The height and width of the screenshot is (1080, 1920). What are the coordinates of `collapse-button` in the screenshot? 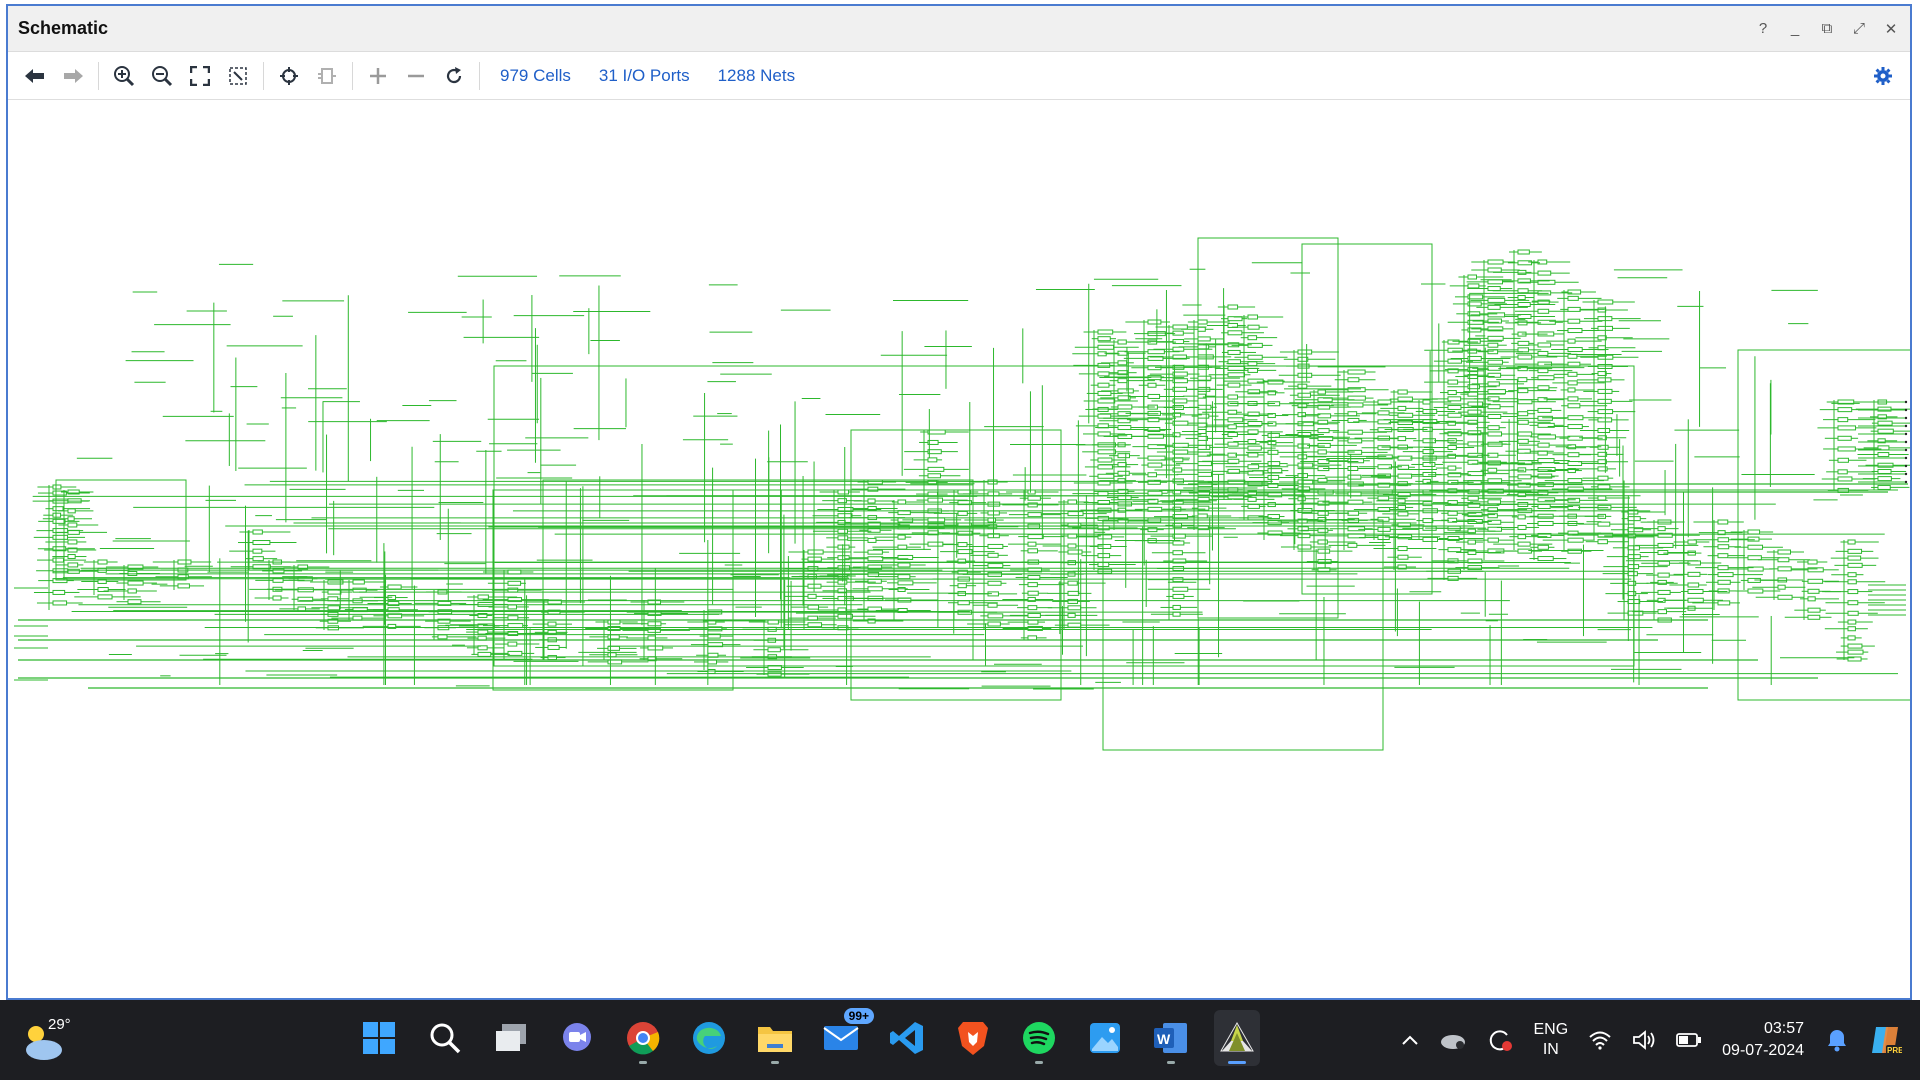 It's located at (416, 76).